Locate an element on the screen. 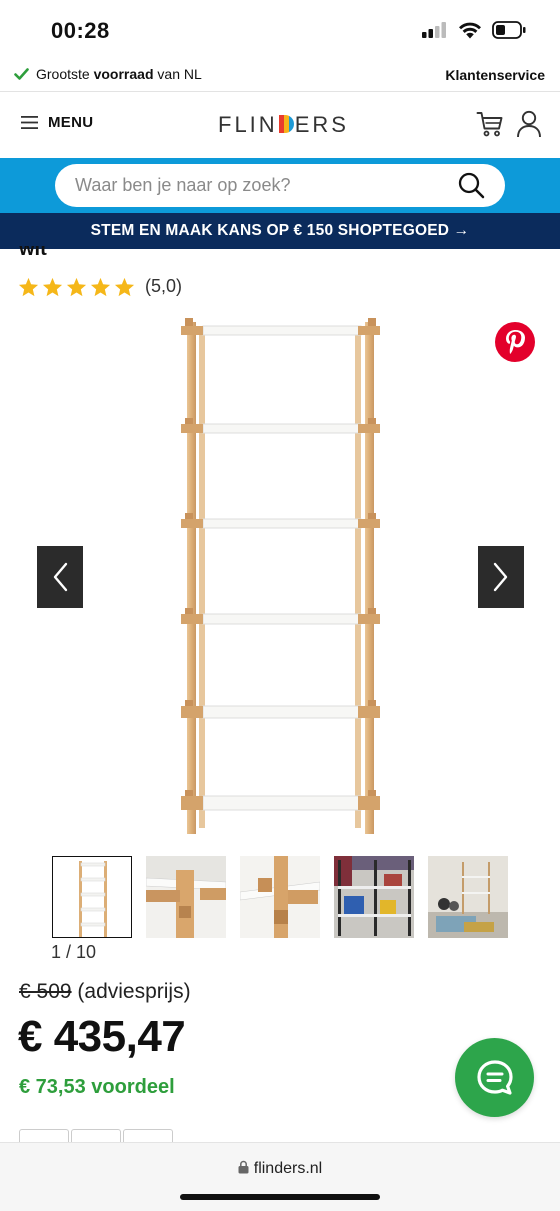  thumbnail-image-connector-detail is located at coordinates (280, 897).